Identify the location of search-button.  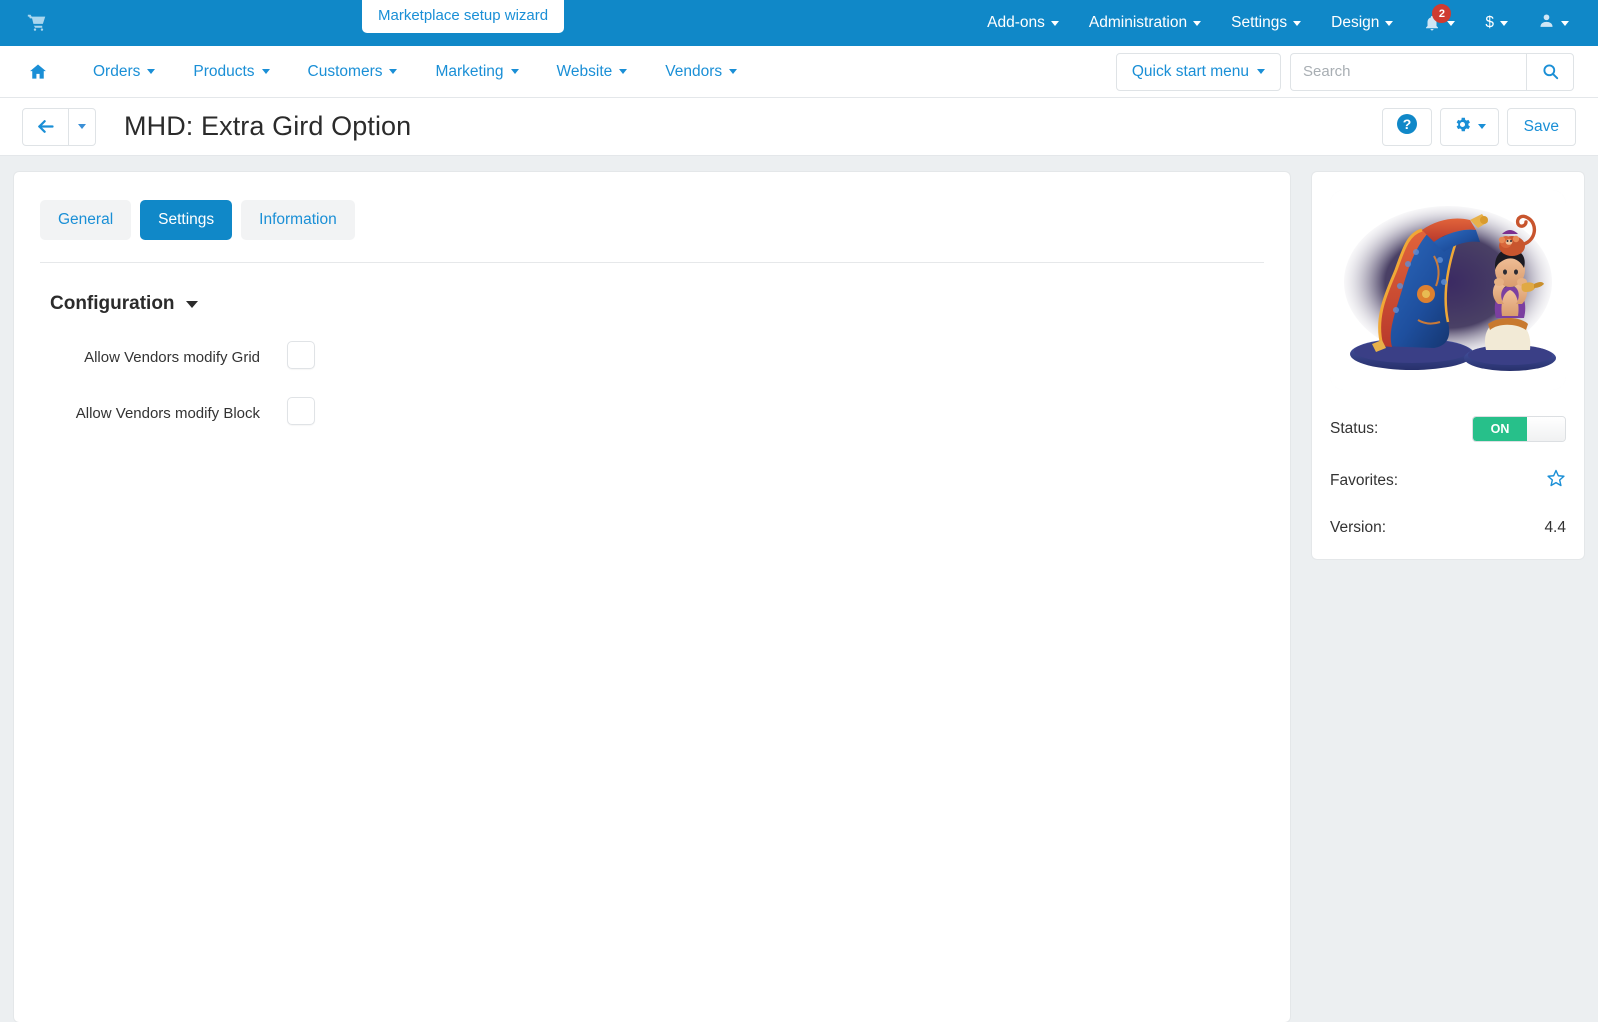
(1550, 71).